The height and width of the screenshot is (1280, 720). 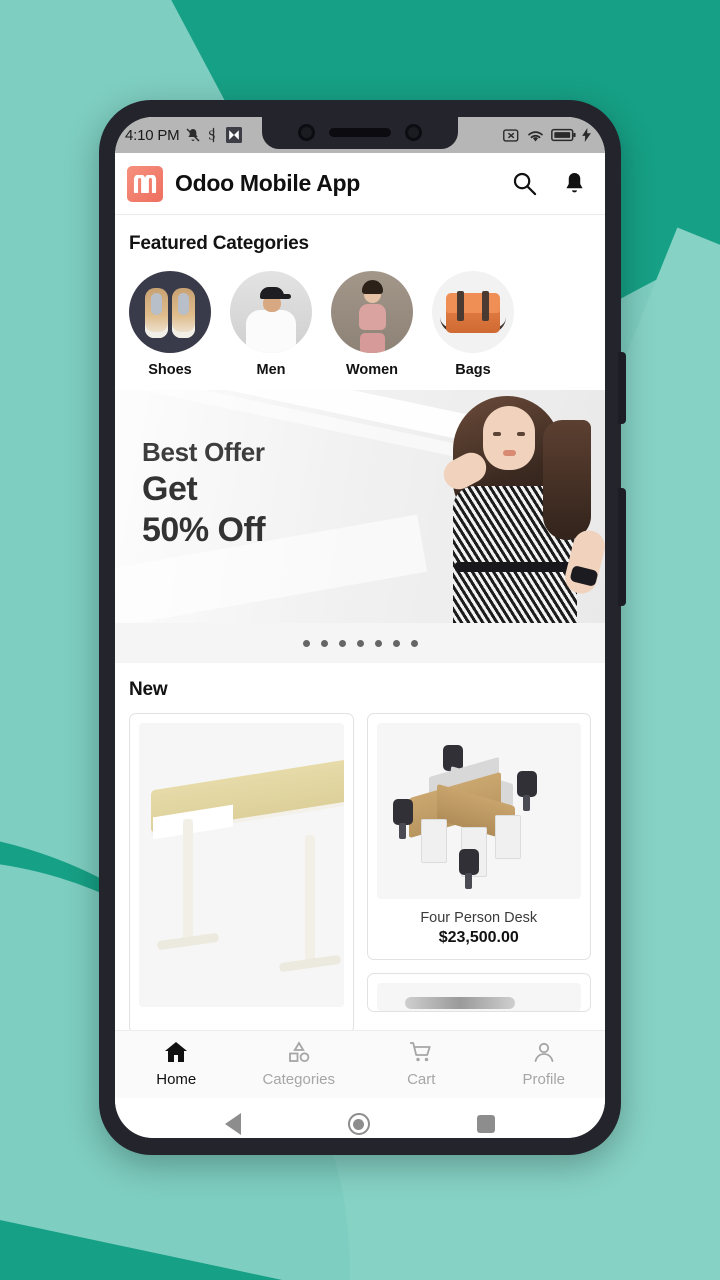 I want to click on product-card-partial, so click(x=478, y=992).